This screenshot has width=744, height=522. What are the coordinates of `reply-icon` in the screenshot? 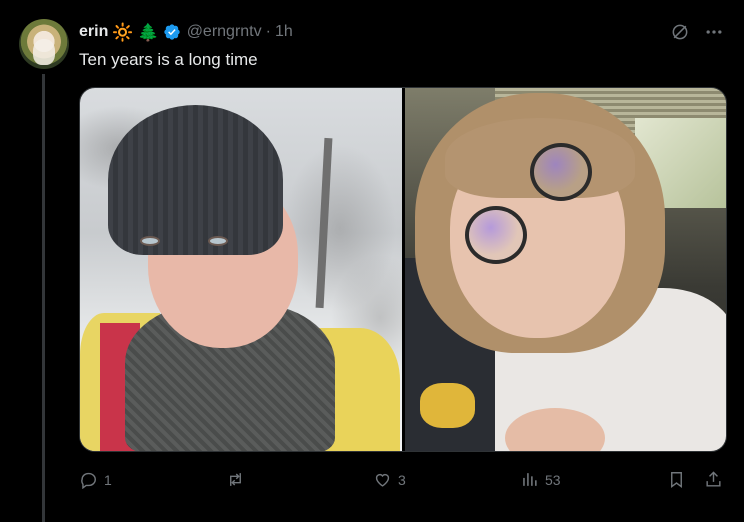 It's located at (88, 480).